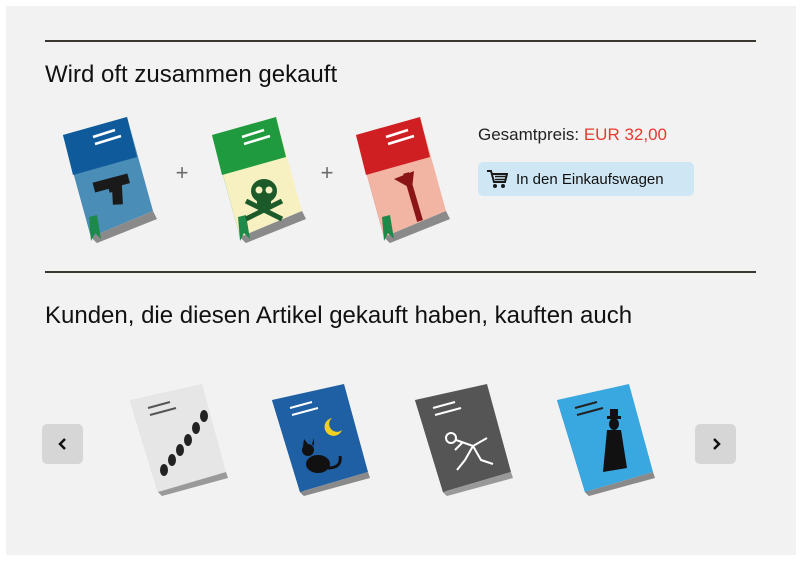  Describe the element at coordinates (625, 134) in the screenshot. I see `total-price-value: EUR 32,00` at that location.